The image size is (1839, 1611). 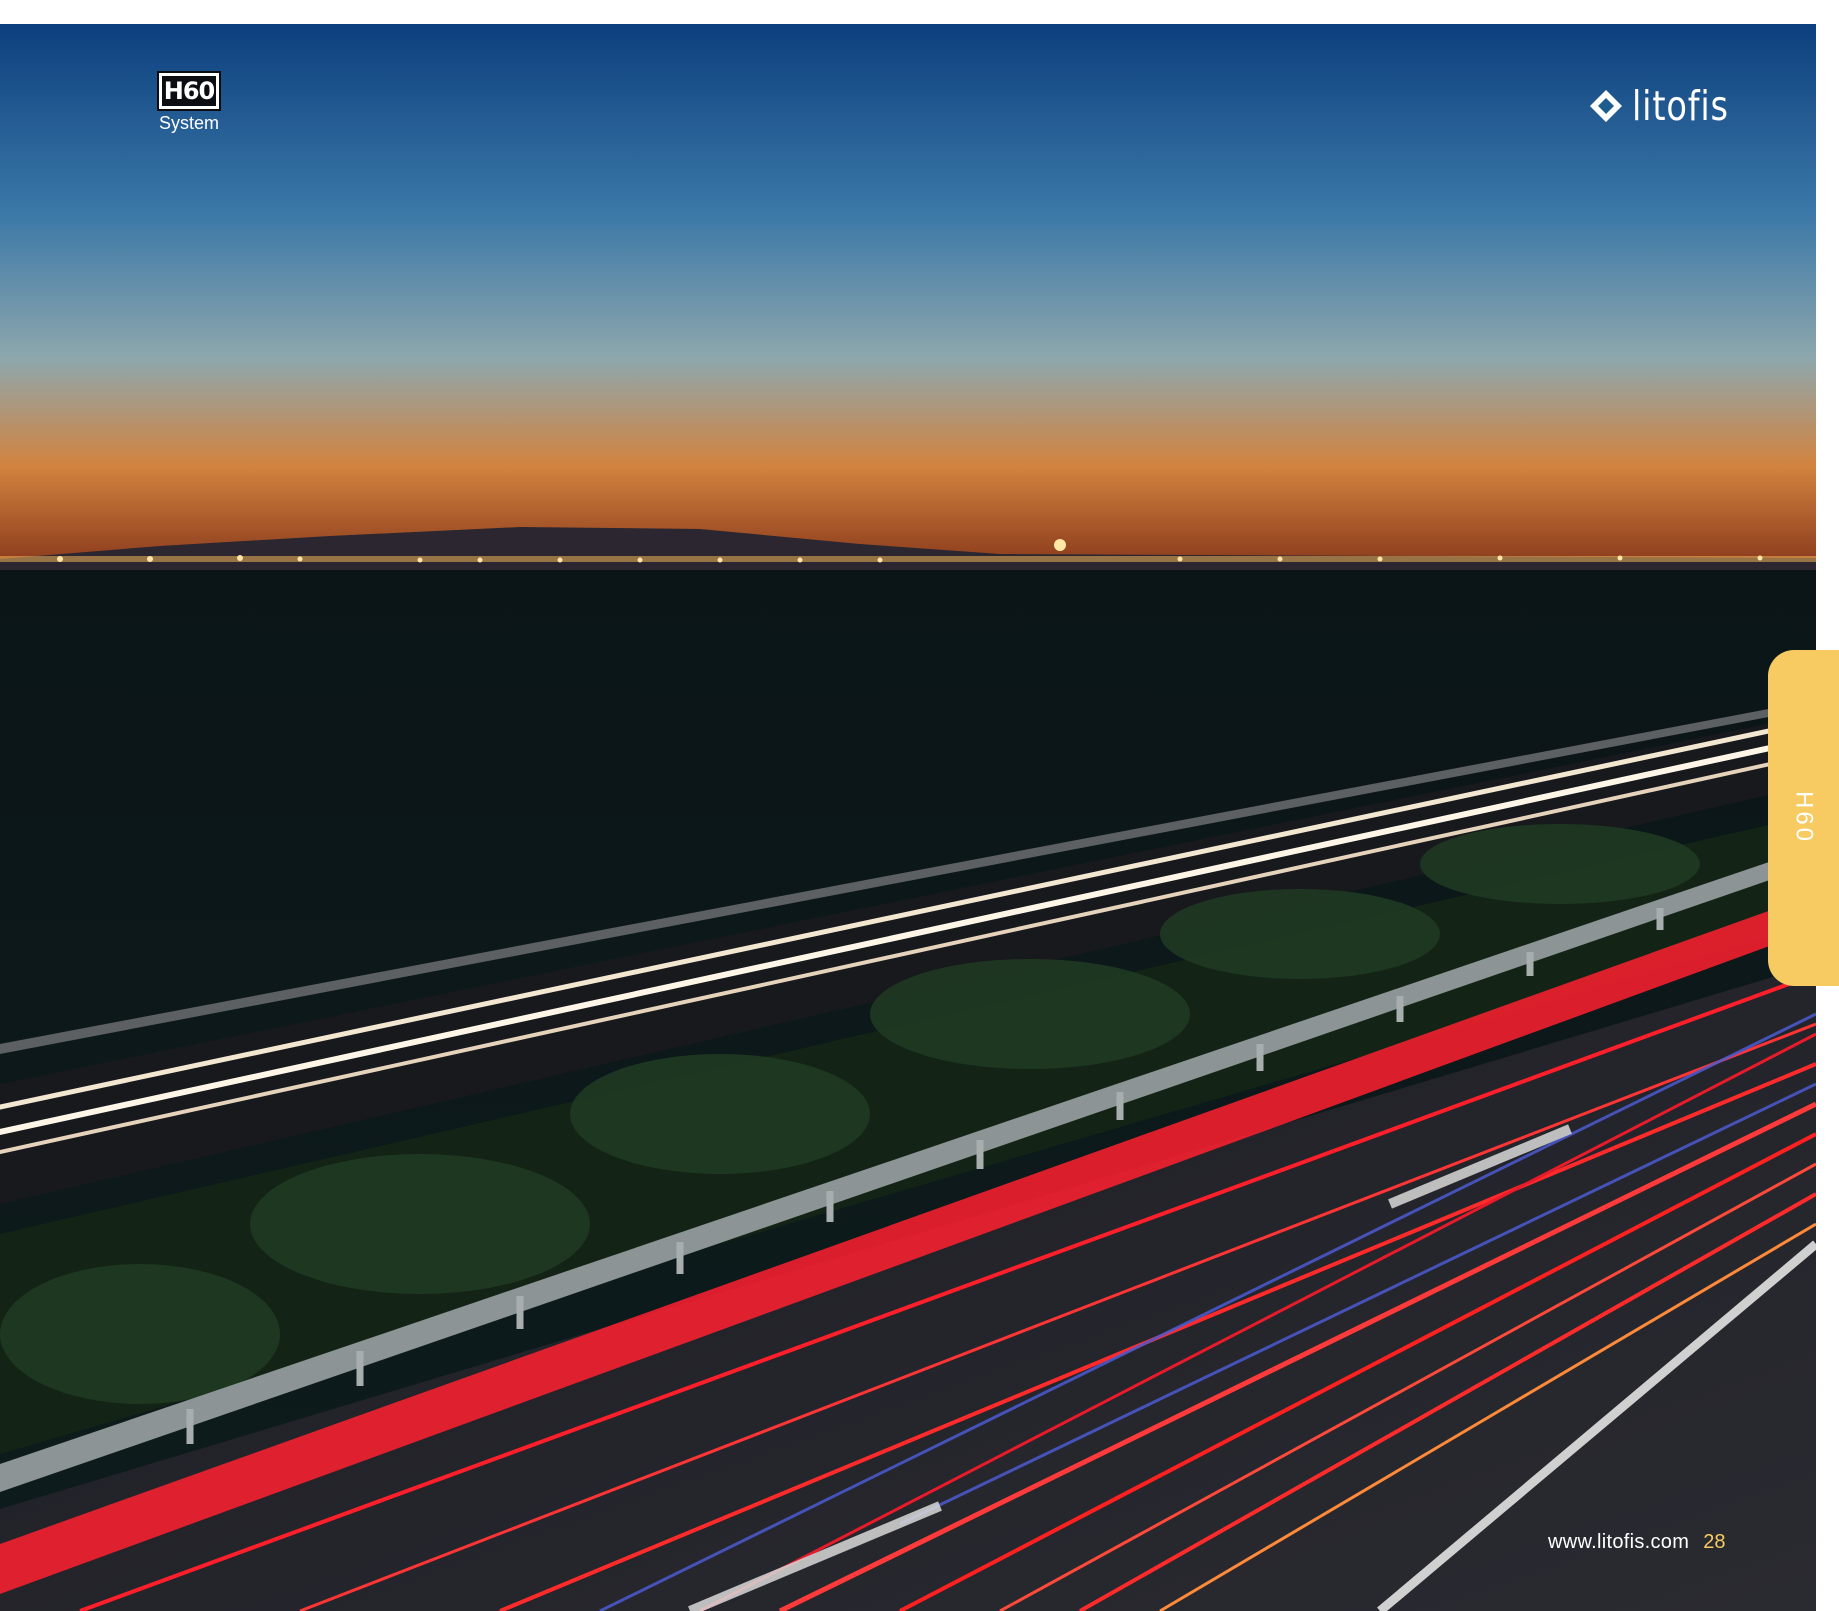 What do you see at coordinates (908, 559) in the screenshot?
I see `horizon-city-lights` at bounding box center [908, 559].